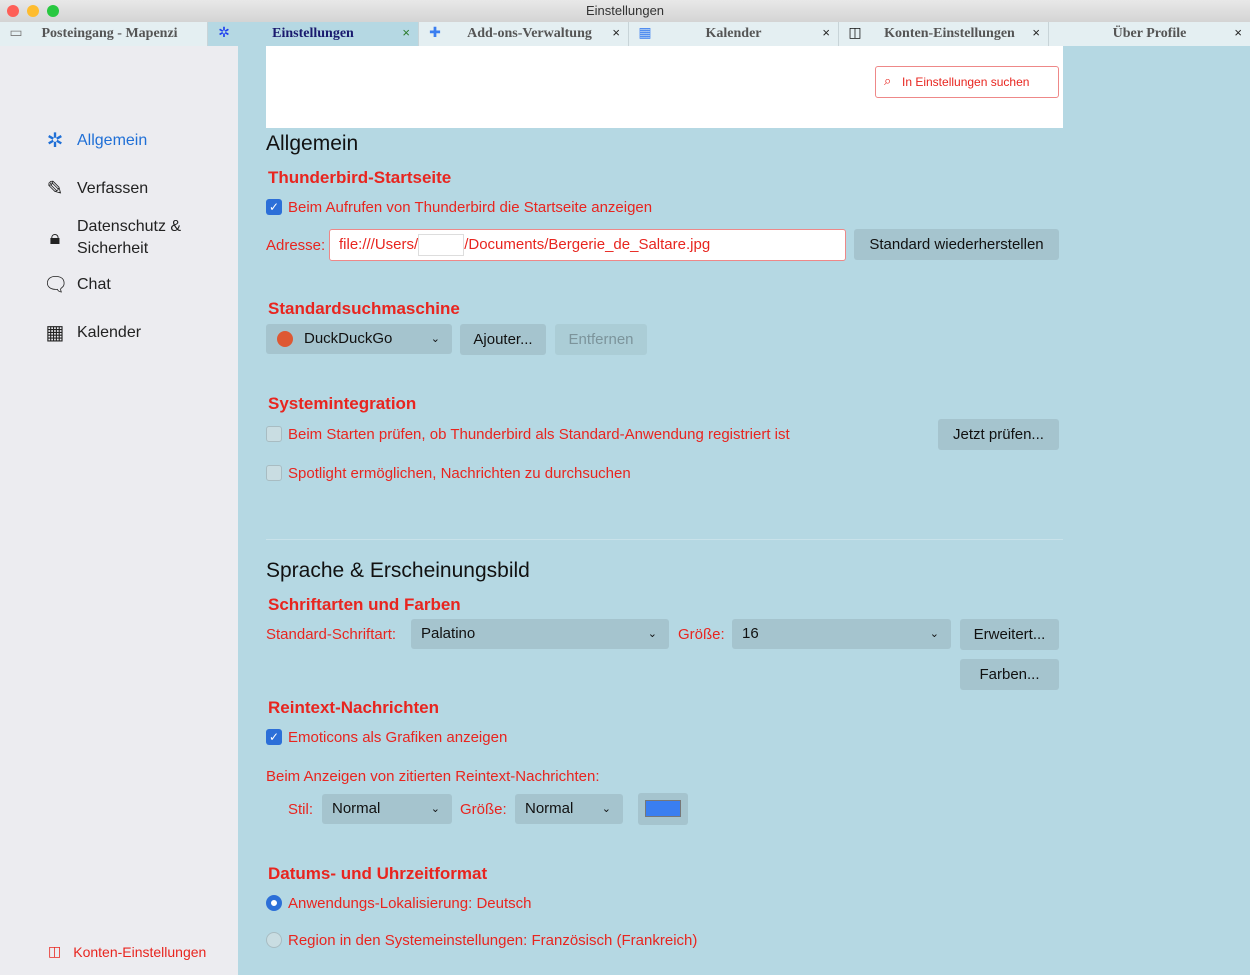  What do you see at coordinates (274, 434) in the screenshot?
I see `default-app-checkbox` at bounding box center [274, 434].